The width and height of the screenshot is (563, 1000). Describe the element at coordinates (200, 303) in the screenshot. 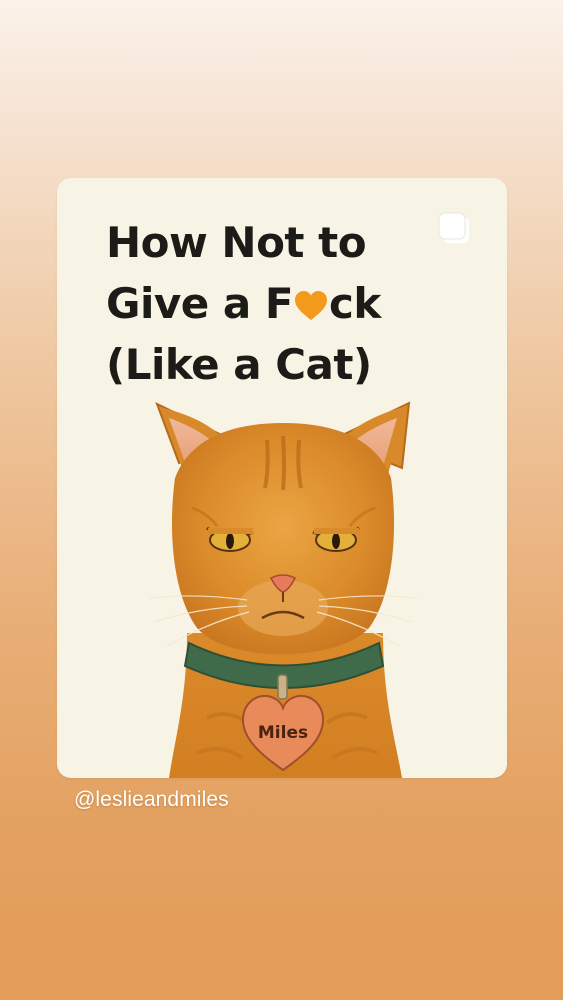

I see `title-line-2-start: Give a F` at that location.